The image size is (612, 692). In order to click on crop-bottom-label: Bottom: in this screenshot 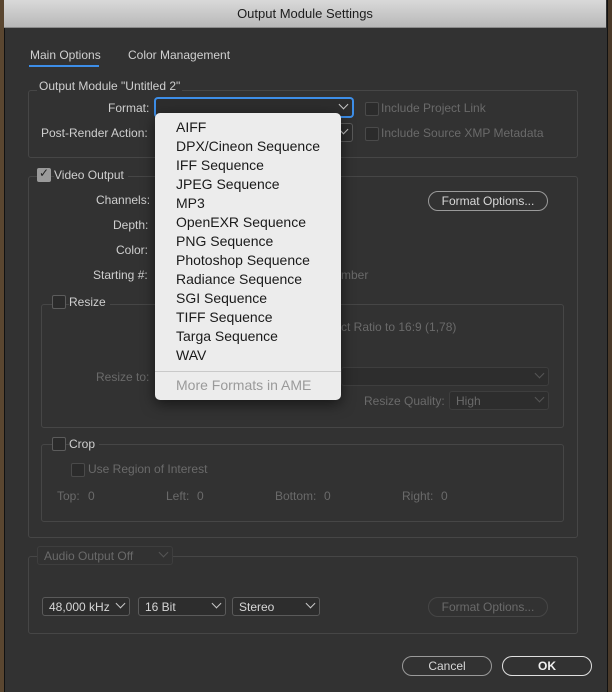, I will do `click(296, 496)`.